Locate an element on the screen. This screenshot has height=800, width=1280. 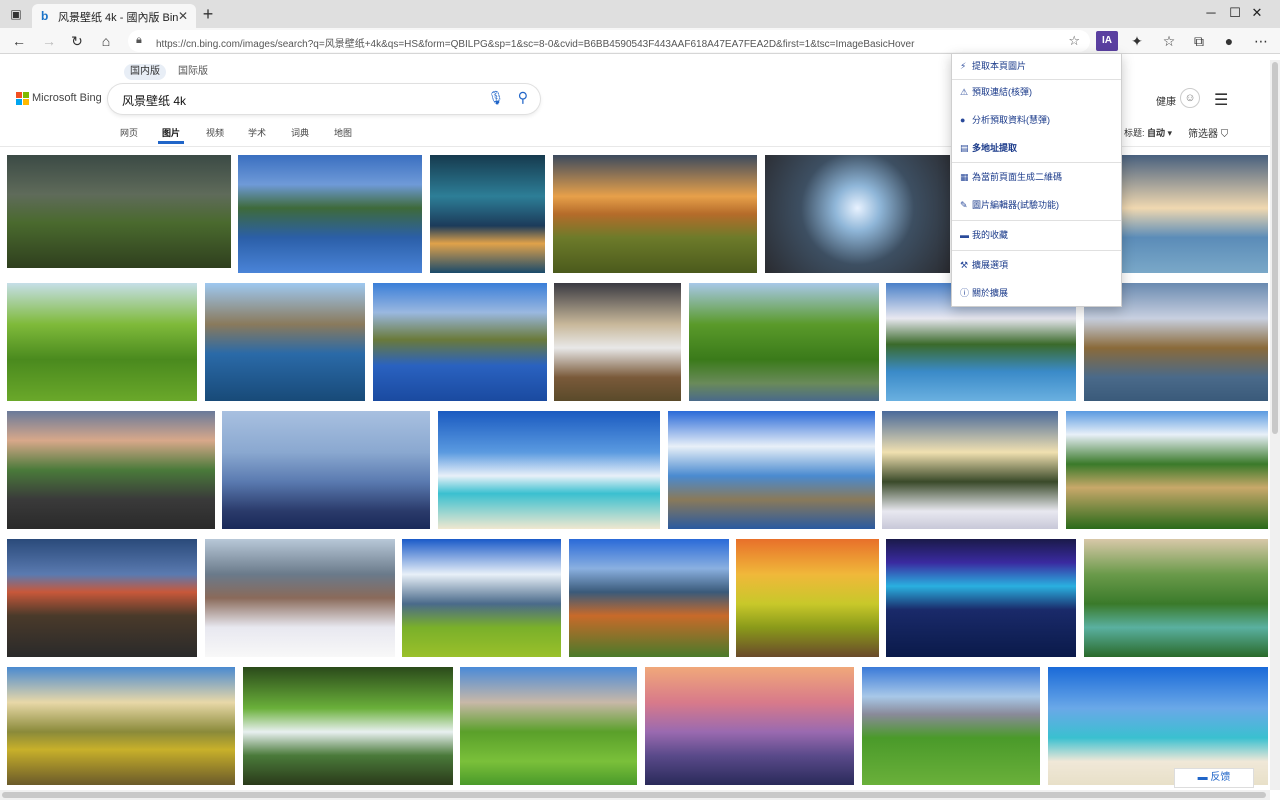
tab-title: 风景壁纸 4k - 國內版 Bing images is located at coordinates (118, 18).